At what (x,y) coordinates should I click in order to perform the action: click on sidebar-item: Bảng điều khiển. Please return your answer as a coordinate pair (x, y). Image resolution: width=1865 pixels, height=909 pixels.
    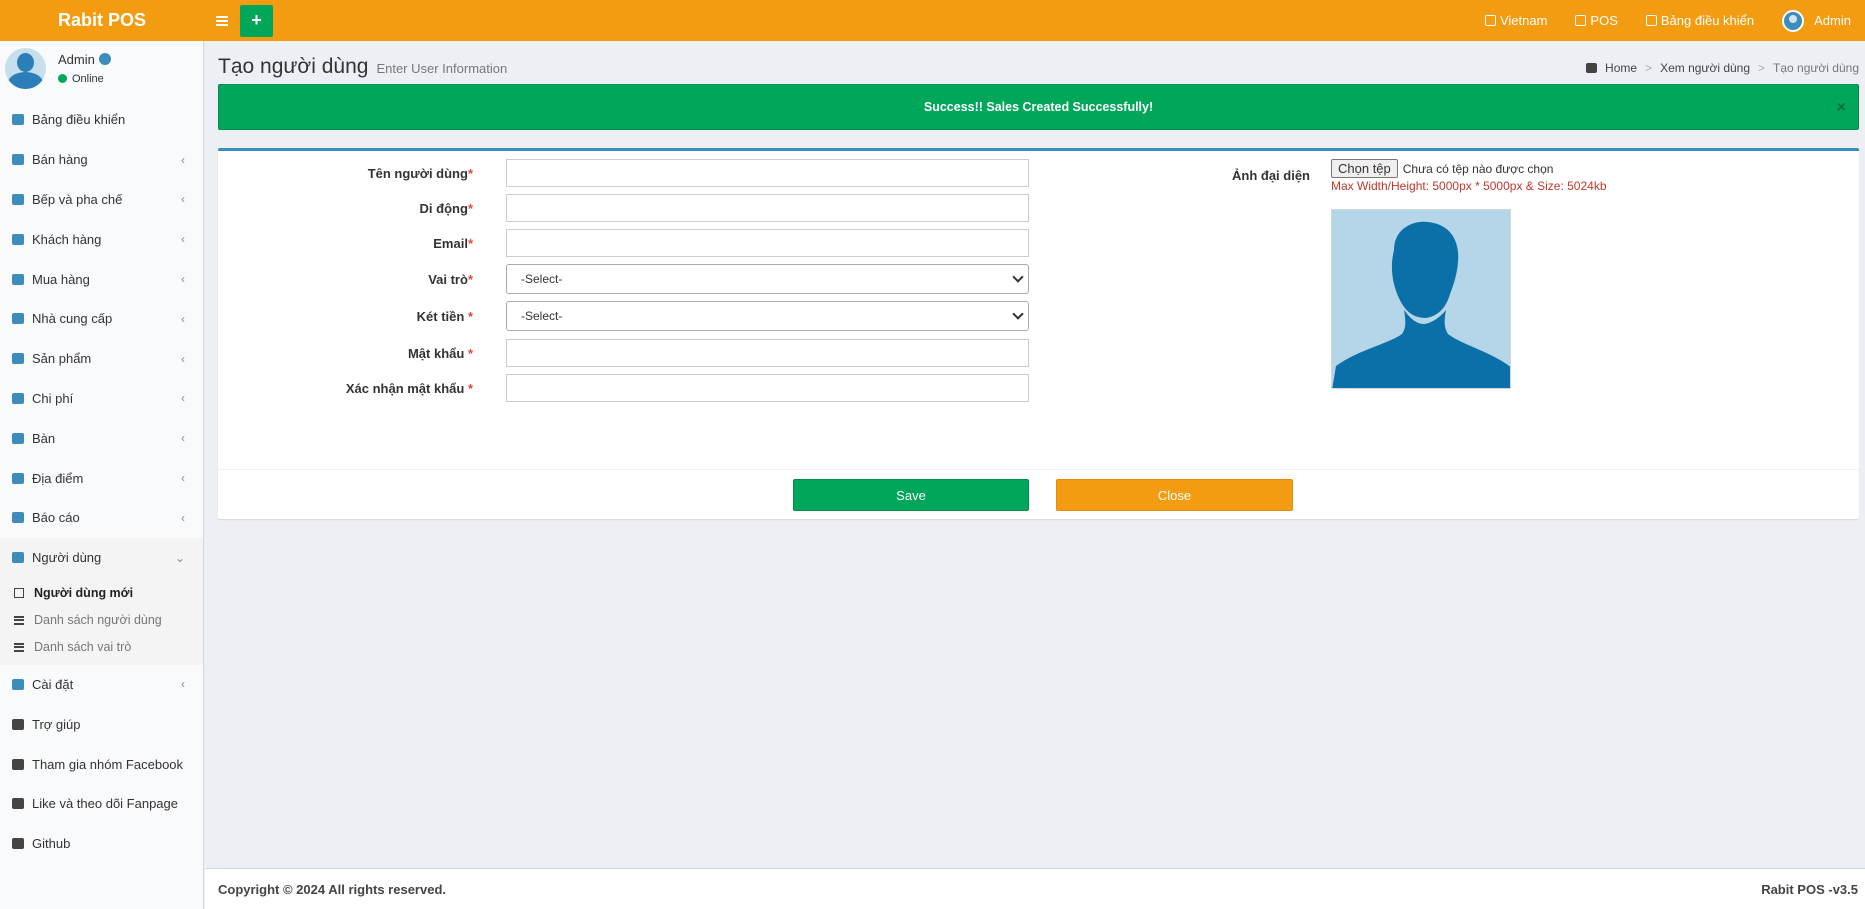
    Looking at the image, I should click on (101, 120).